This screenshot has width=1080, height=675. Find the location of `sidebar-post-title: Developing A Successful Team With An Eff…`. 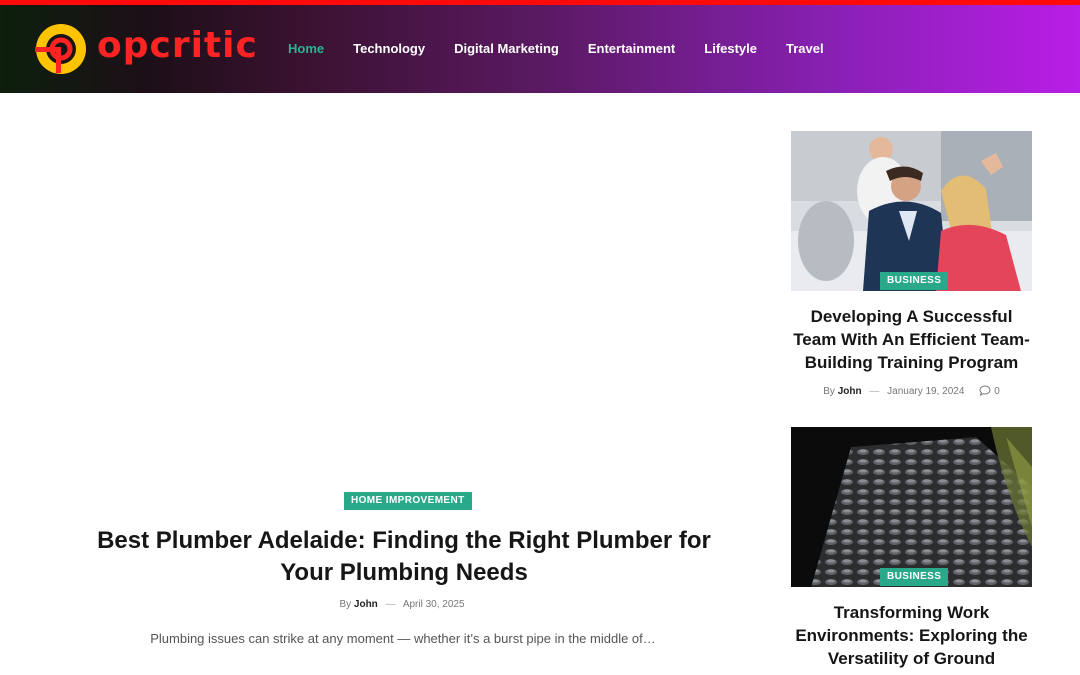

sidebar-post-title: Developing A Successful Team With An Eff… is located at coordinates (911, 339).